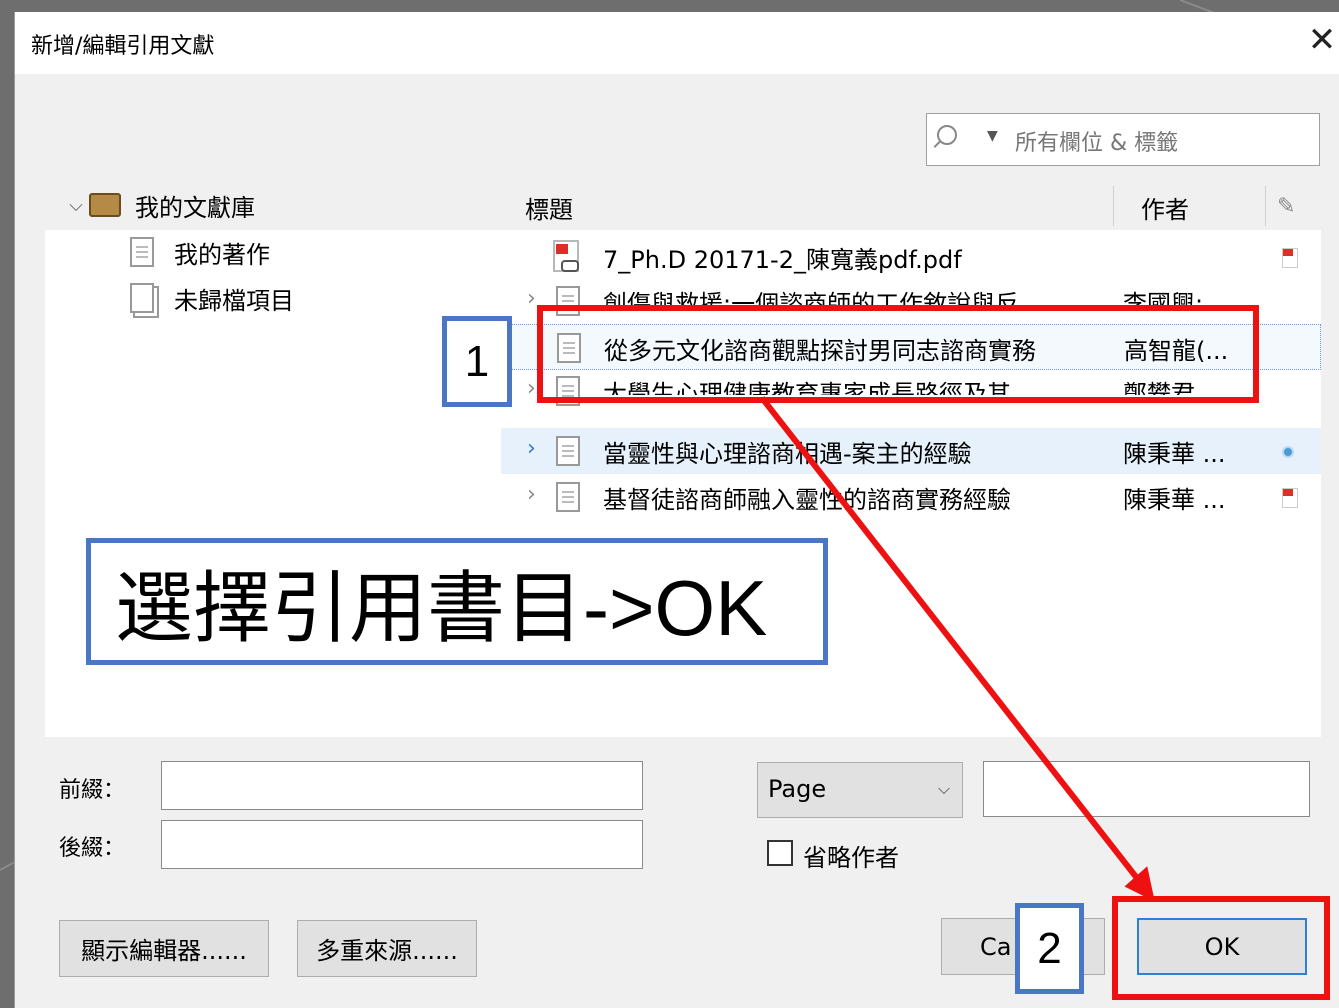 The width and height of the screenshot is (1339, 1008). Describe the element at coordinates (787, 454) in the screenshot. I see `item-title: 當靈性與心理諮商相遇-案主的經驗` at that location.